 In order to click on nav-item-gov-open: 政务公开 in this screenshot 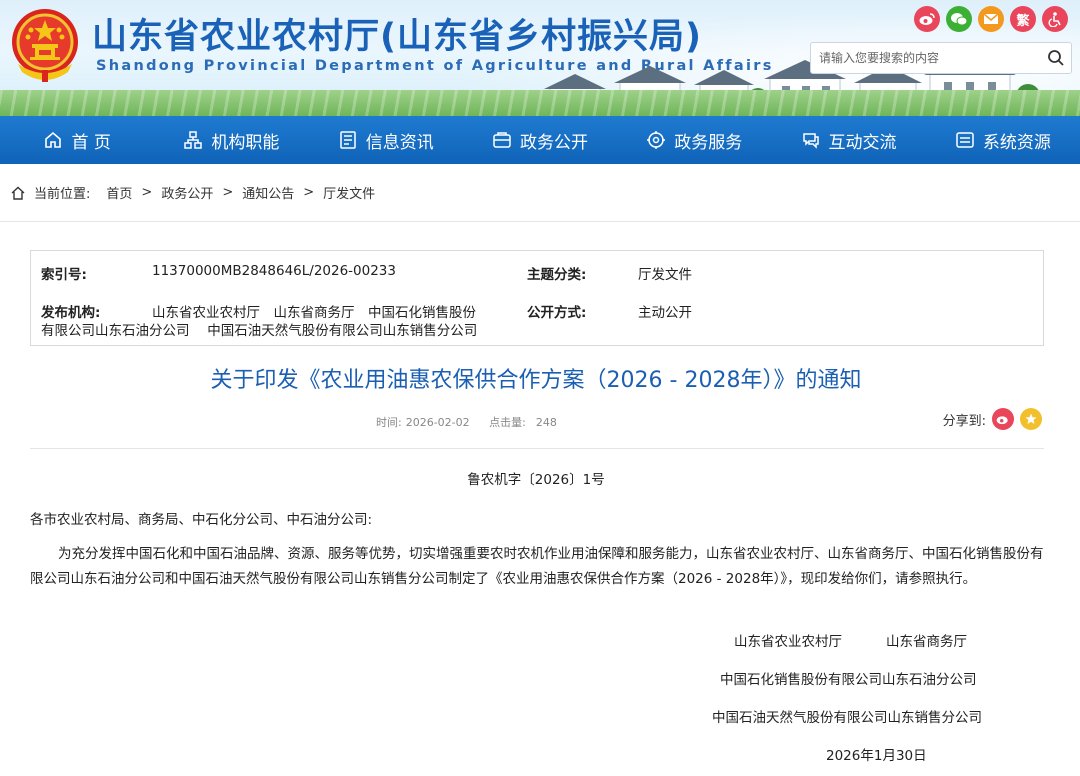, I will do `click(540, 140)`.